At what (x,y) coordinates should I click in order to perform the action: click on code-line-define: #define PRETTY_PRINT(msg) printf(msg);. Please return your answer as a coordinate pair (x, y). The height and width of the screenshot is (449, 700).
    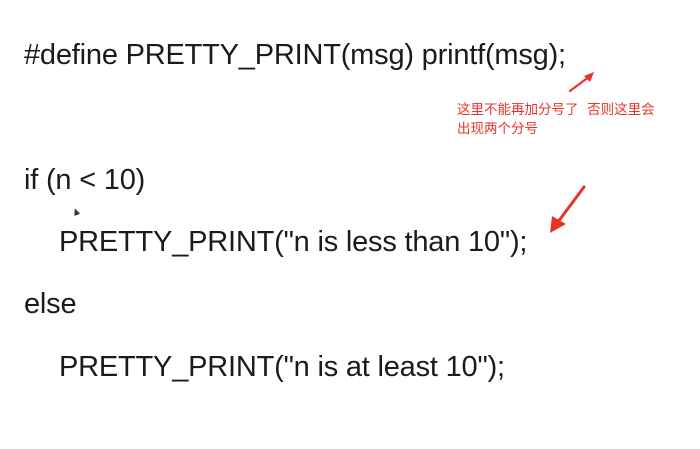
    Looking at the image, I should click on (295, 55).